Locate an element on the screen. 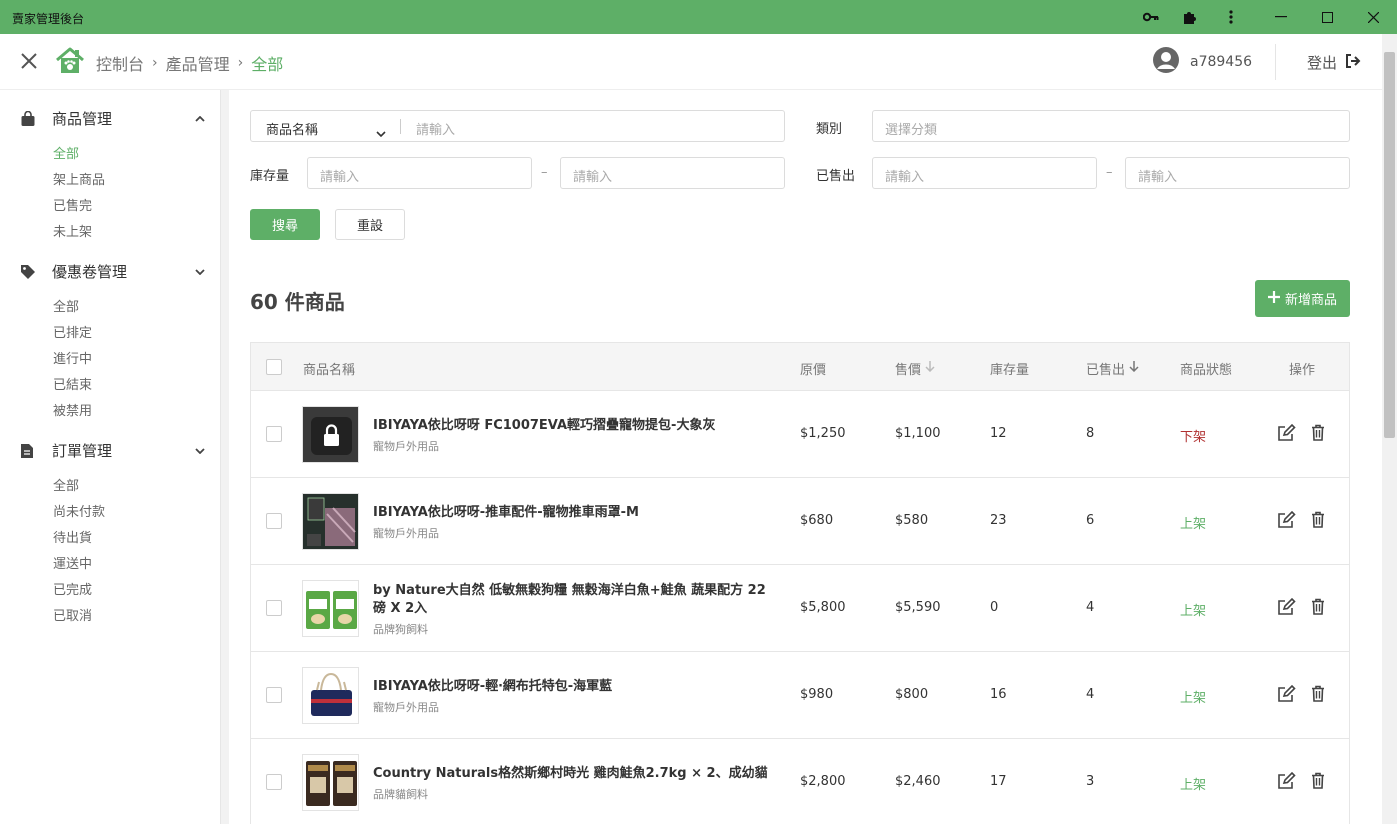 Image resolution: width=1397 pixels, height=824 pixels. search-button: 搜尋 is located at coordinates (285, 224).